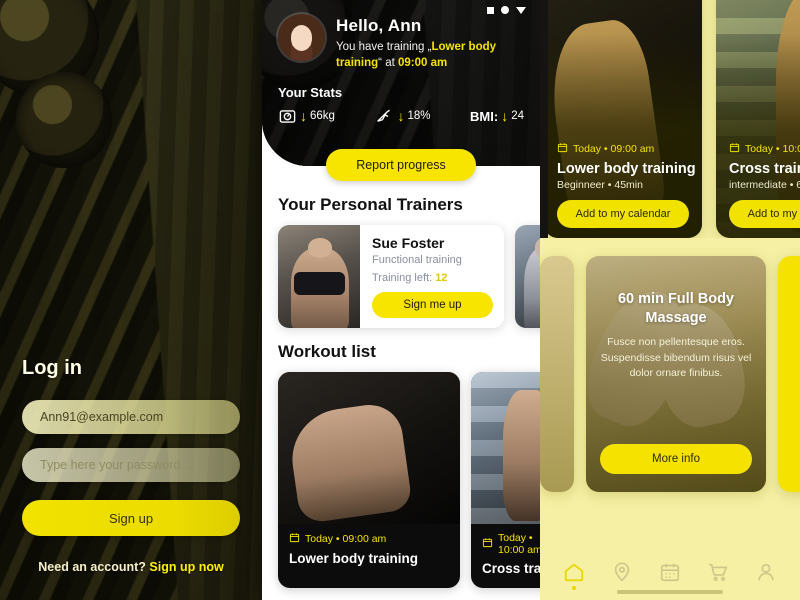 This screenshot has height=600, width=800. I want to click on shopping-cart-icon, so click(718, 572).